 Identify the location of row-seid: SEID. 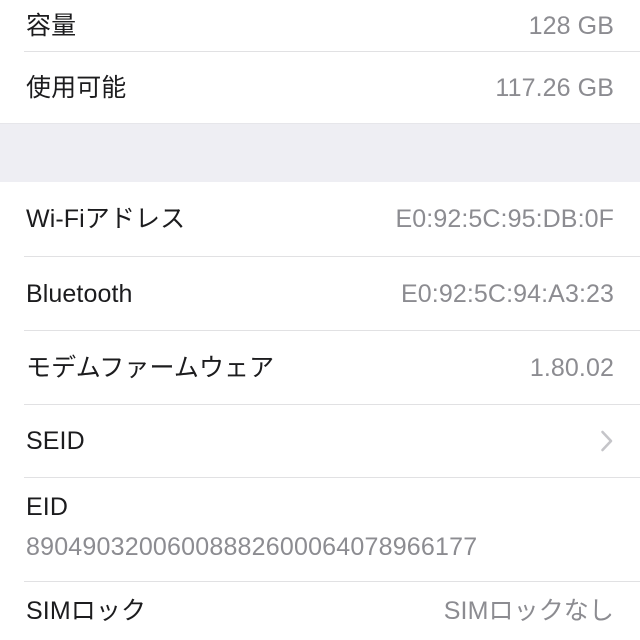
(320, 441).